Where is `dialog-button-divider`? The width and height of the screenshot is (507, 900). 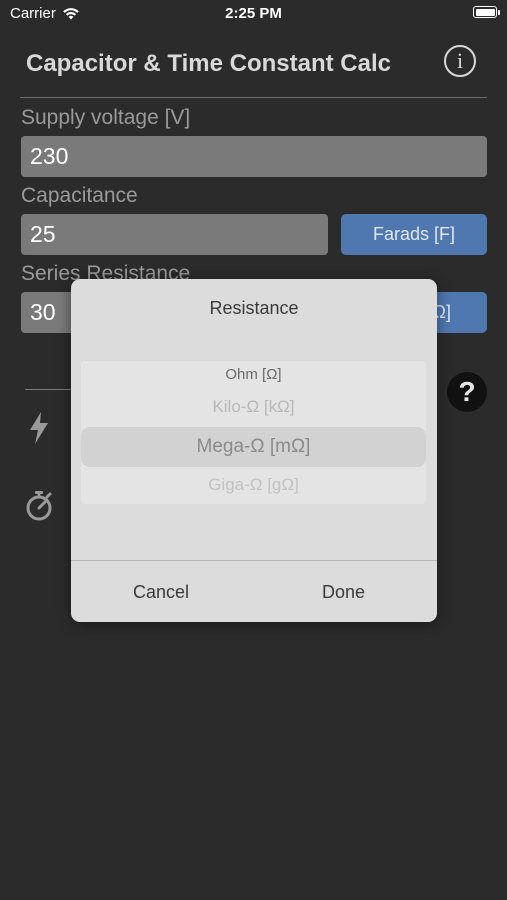
dialog-button-divider is located at coordinates (254, 560).